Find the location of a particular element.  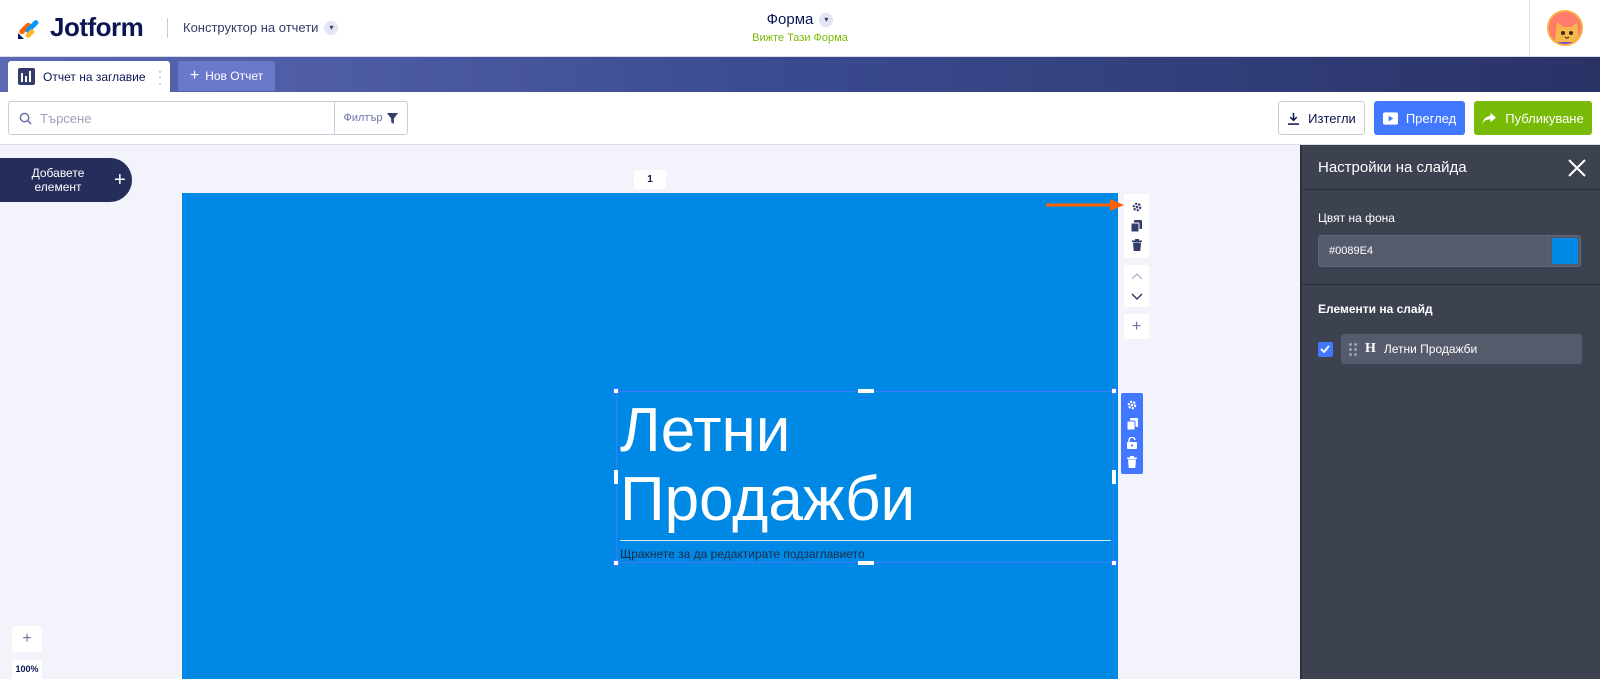

unlock-icon is located at coordinates (1132, 442).